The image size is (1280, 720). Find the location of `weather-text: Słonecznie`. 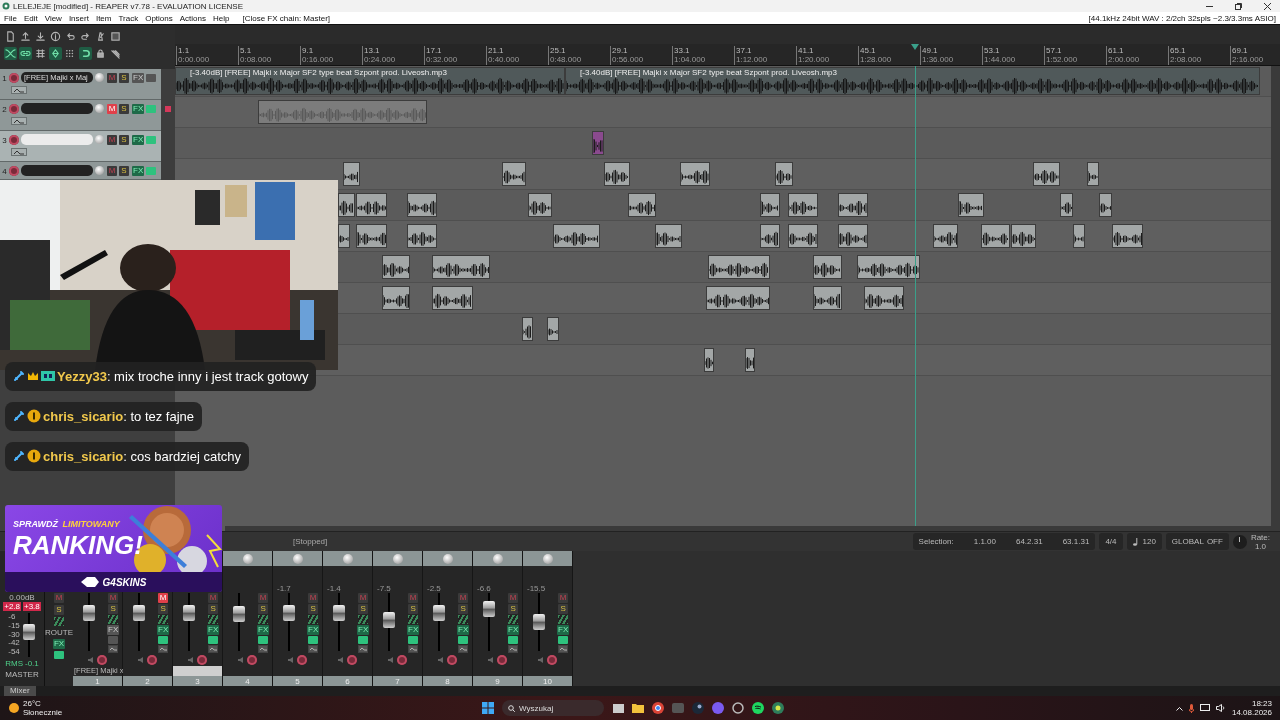

weather-text: Słonecznie is located at coordinates (43, 712).